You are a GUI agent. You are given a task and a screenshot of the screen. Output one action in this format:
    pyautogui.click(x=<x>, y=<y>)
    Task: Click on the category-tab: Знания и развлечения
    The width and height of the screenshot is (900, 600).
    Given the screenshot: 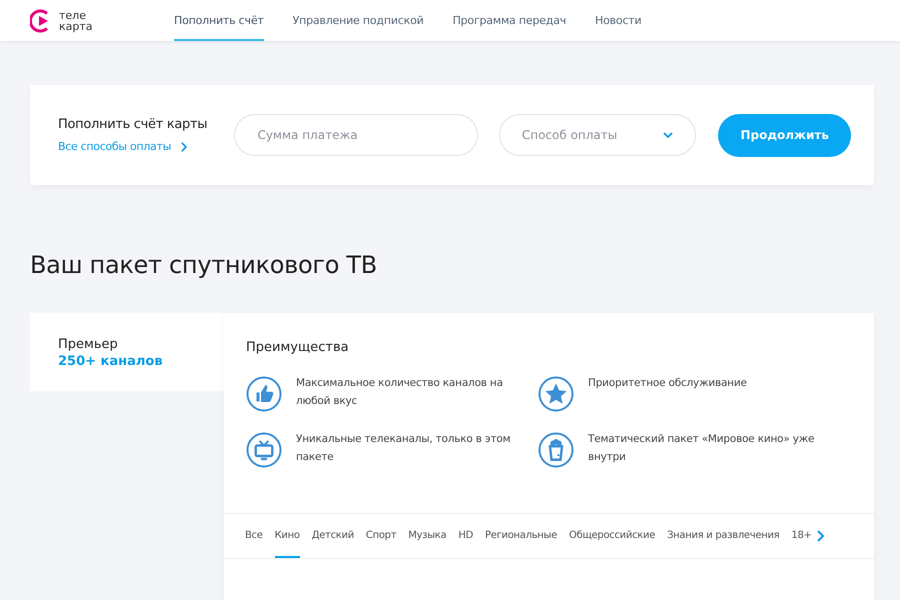 What is the action you would take?
    pyautogui.click(x=723, y=536)
    